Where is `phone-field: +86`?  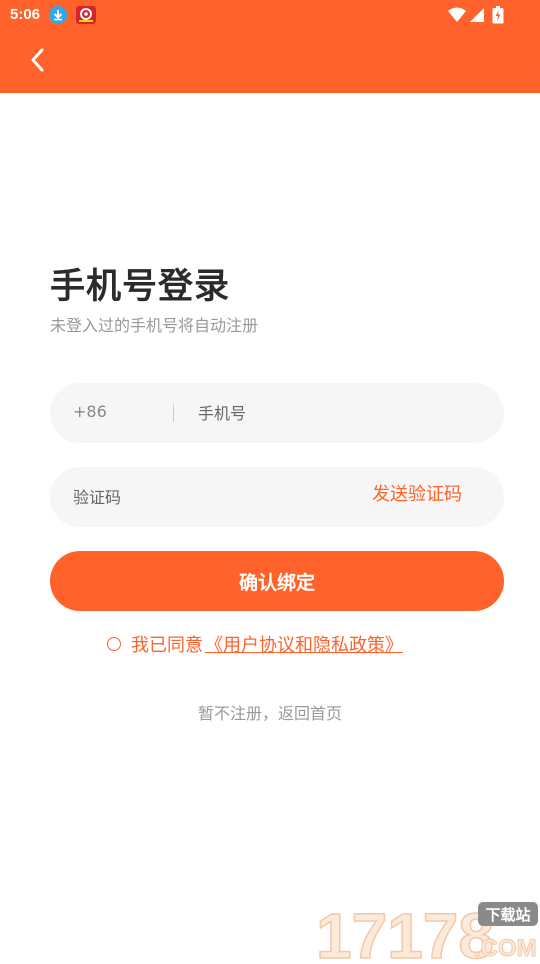
phone-field: +86 is located at coordinates (277, 413).